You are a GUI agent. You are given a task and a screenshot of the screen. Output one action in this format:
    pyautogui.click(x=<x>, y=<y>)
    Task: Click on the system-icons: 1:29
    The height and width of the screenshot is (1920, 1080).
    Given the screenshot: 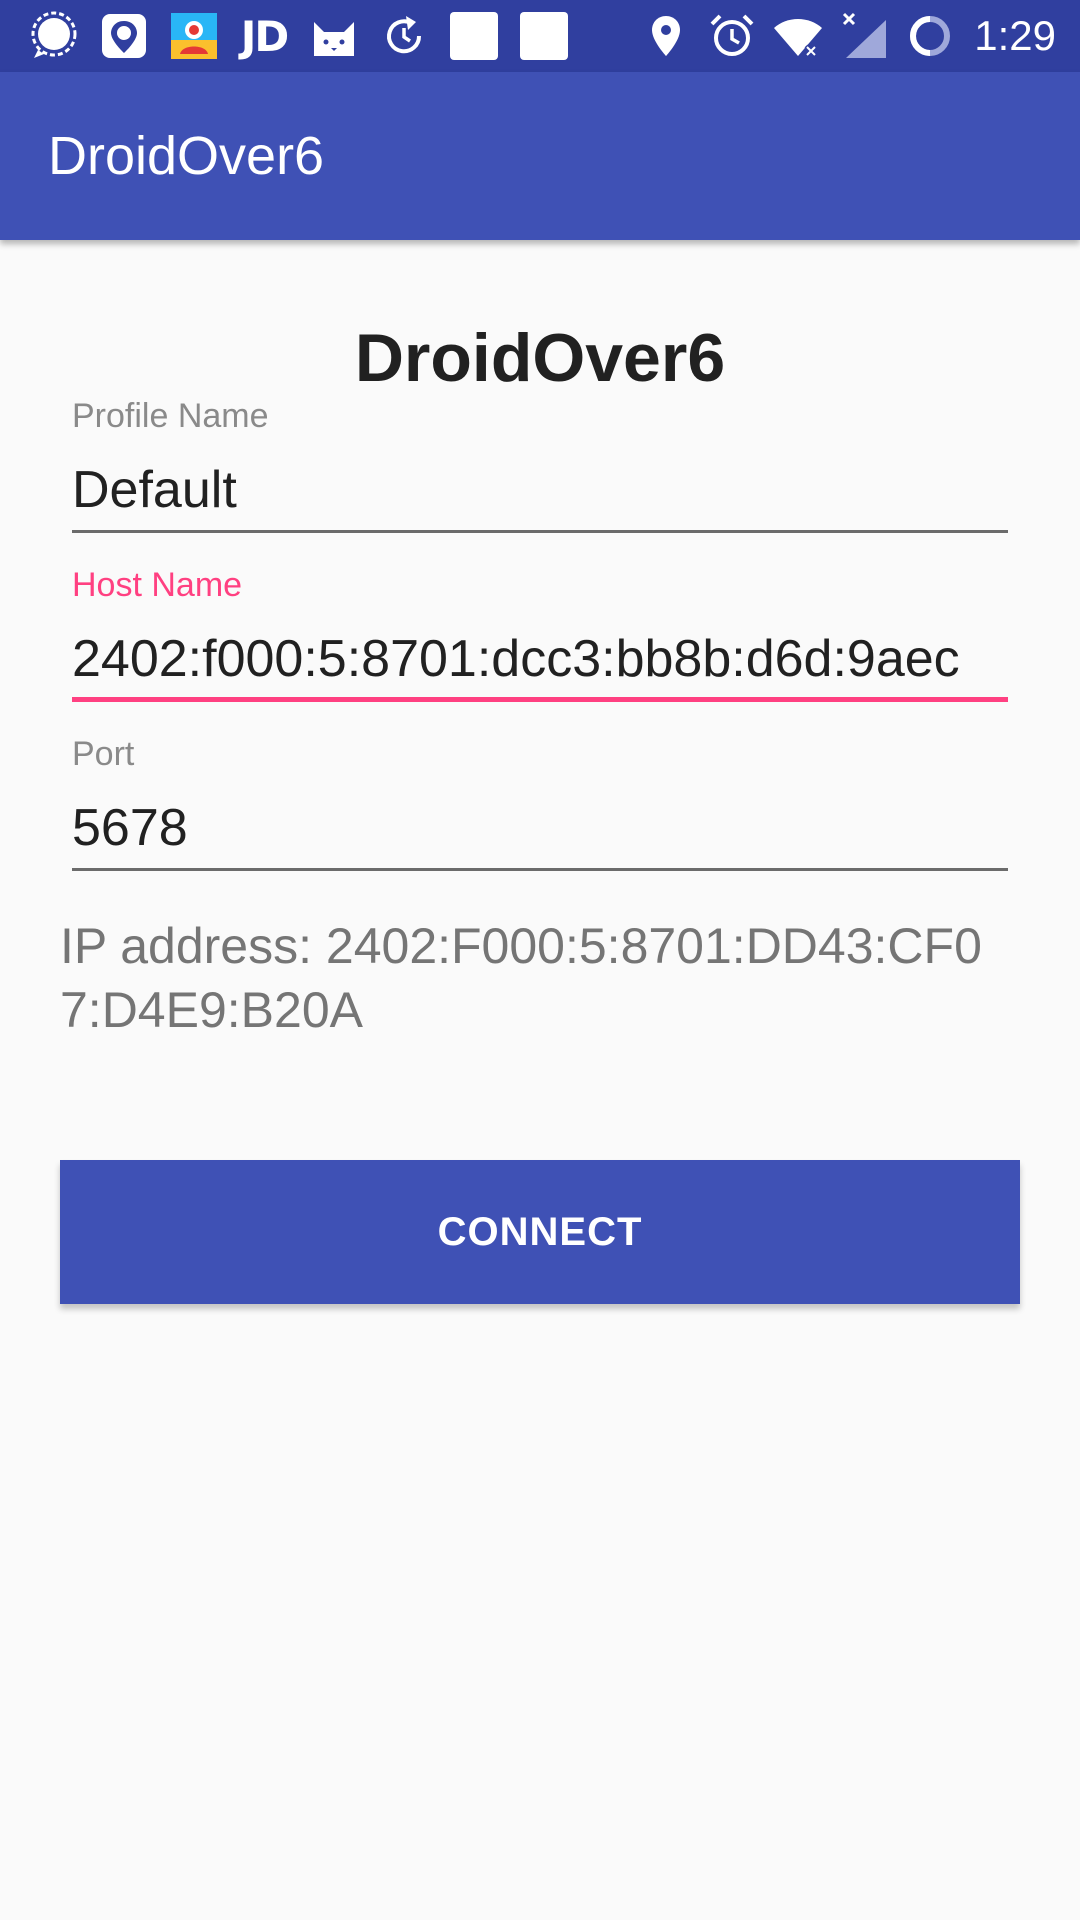 What is the action you would take?
    pyautogui.click(x=848, y=36)
    